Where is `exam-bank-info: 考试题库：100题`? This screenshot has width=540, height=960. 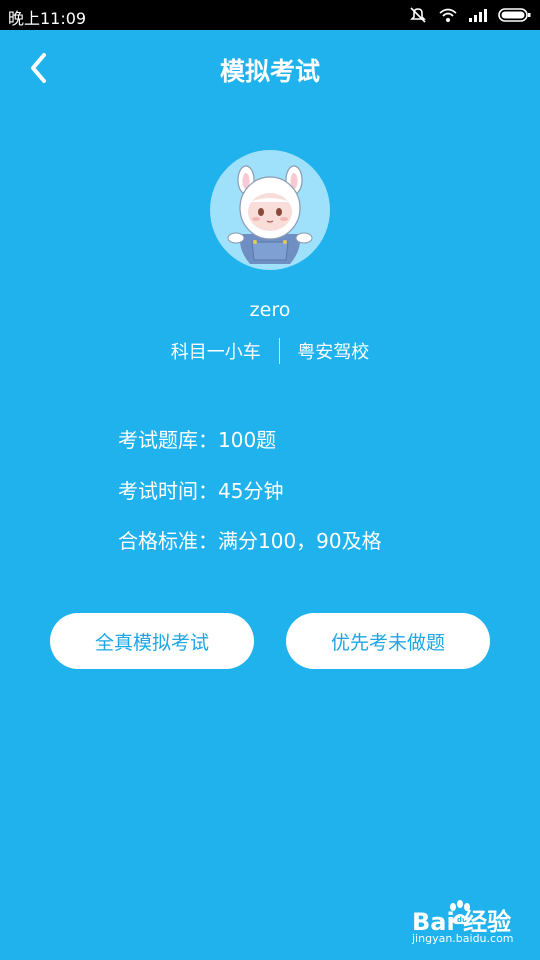
exam-bank-info: 考试题库：100题 is located at coordinates (197, 440).